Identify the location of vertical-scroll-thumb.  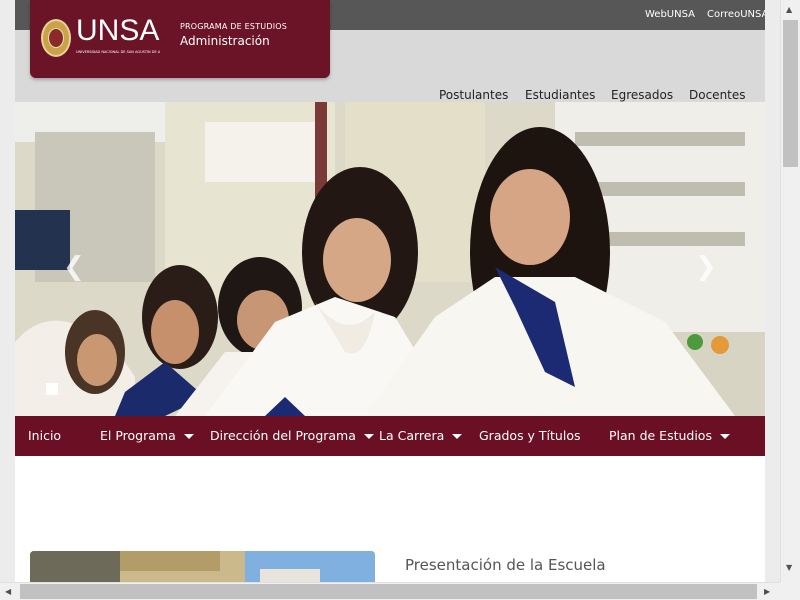
(790, 93).